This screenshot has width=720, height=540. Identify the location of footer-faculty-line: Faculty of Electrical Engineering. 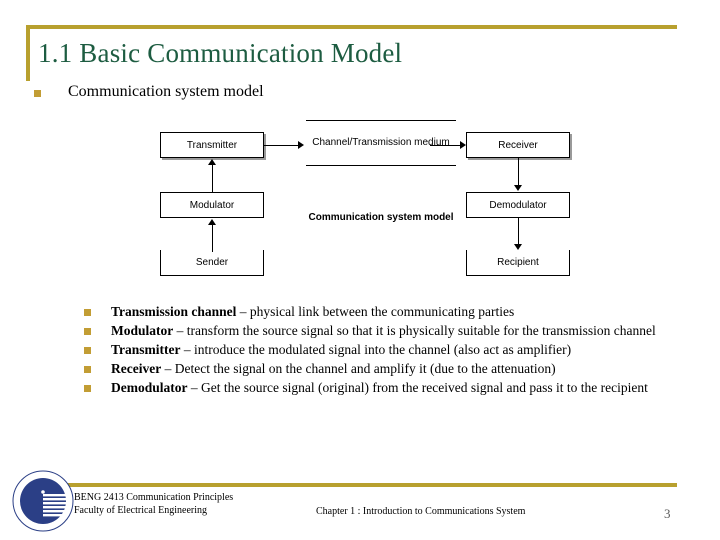
(141, 510).